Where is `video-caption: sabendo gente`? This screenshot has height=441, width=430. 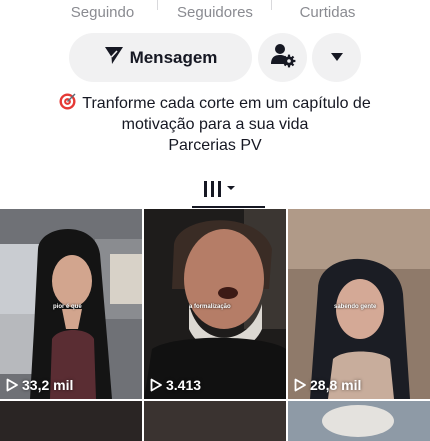
video-caption: sabendo gente is located at coordinates (355, 307).